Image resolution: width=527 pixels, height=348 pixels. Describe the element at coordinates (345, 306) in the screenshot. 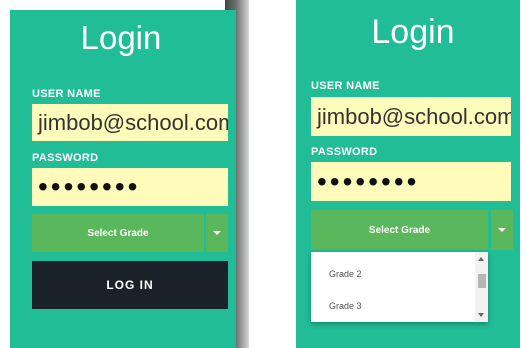

I see `dropdown-option-grade-3: Grade 3` at that location.